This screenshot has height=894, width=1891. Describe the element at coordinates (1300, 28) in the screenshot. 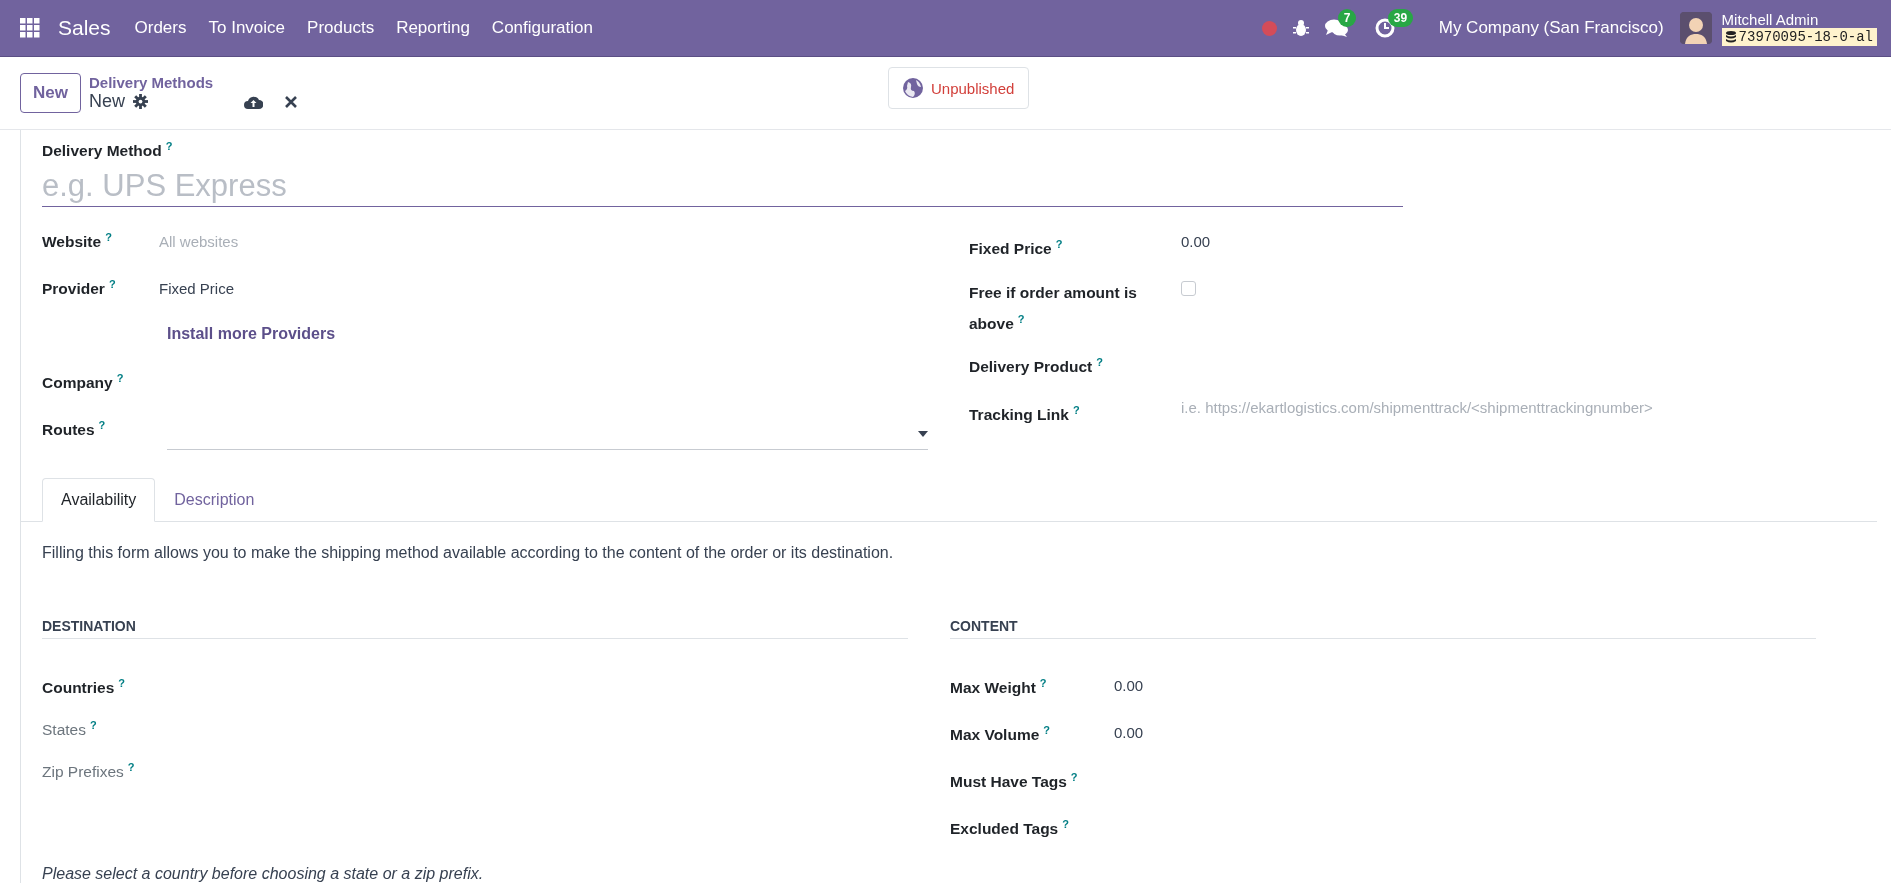

I see `bug-icon` at that location.